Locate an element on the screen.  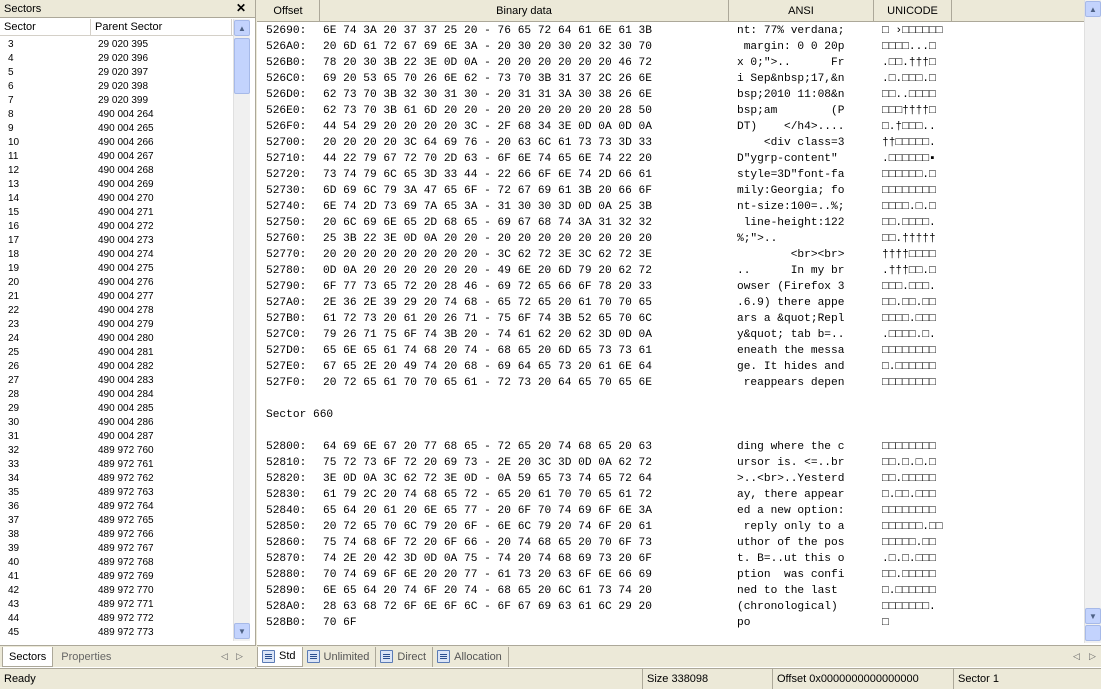
sector-row: 21 490 004 277 is located at coordinates (116, 297).